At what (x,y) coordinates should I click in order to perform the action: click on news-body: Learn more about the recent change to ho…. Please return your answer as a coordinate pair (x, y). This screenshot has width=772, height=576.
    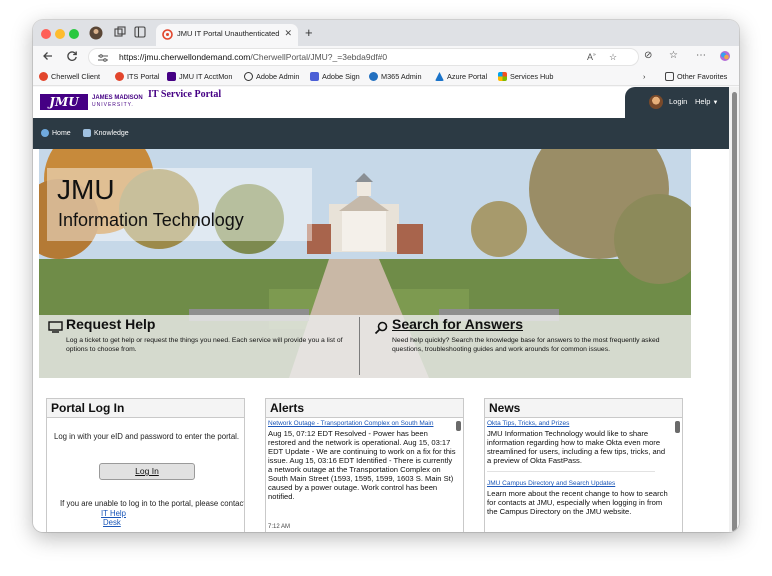
    Looking at the image, I should click on (577, 502).